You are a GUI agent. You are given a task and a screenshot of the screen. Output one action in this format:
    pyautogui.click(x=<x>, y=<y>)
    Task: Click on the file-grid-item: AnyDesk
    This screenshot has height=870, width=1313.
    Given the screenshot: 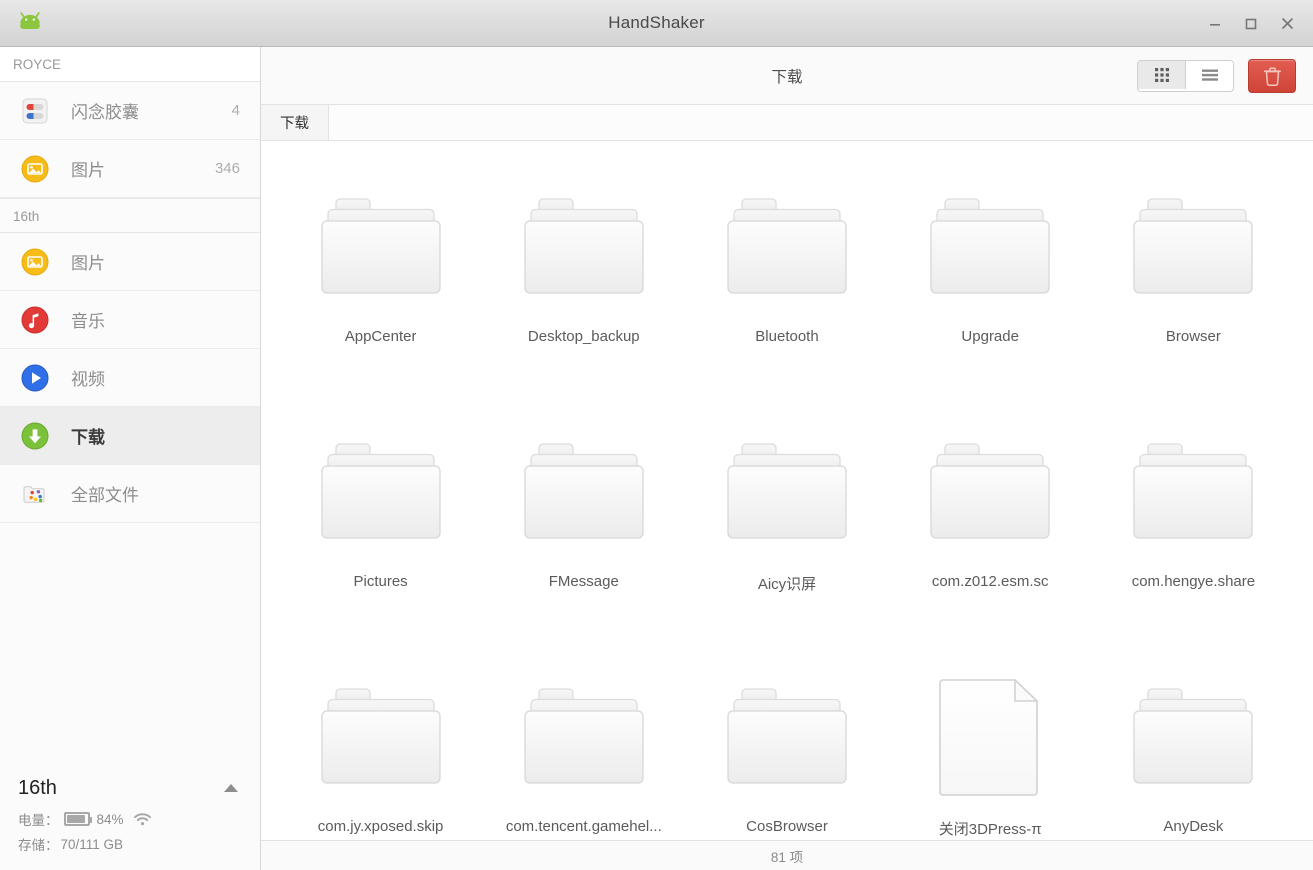 What is the action you would take?
    pyautogui.click(x=1193, y=746)
    